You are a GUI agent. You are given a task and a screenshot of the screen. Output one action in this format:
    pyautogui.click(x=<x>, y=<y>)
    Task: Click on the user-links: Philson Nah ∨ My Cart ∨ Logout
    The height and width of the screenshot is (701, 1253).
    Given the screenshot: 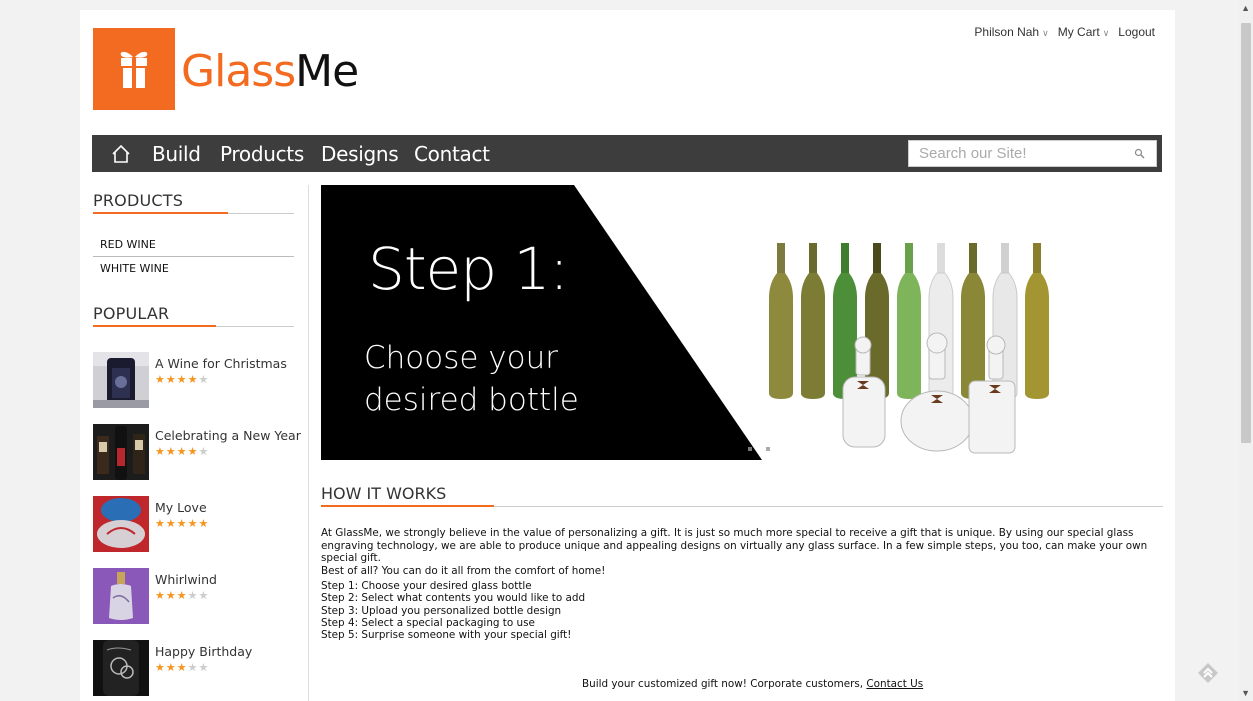 What is the action you would take?
    pyautogui.click(x=1064, y=32)
    